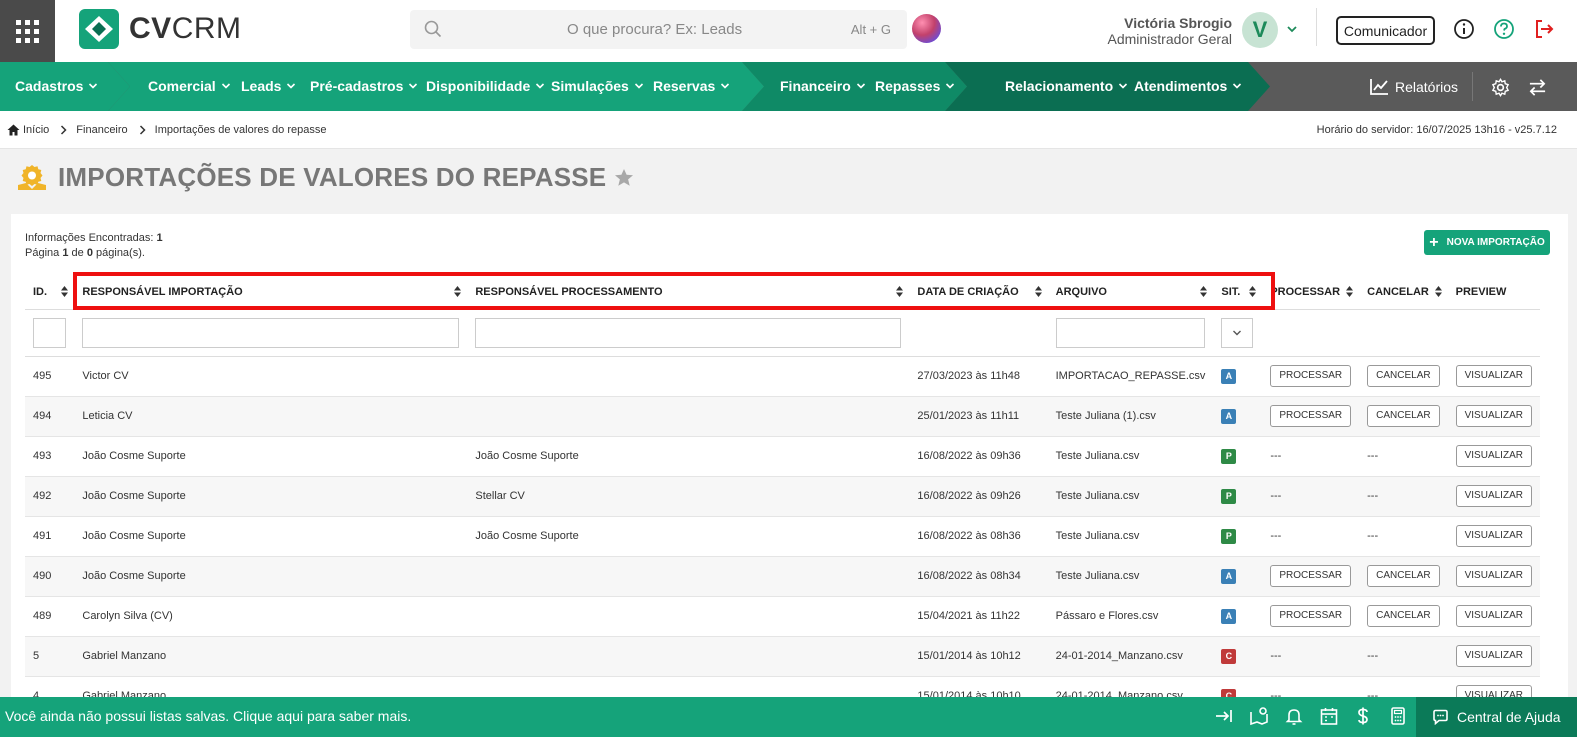 The height and width of the screenshot is (737, 1577). I want to click on nav-leads: Leads, so click(268, 86).